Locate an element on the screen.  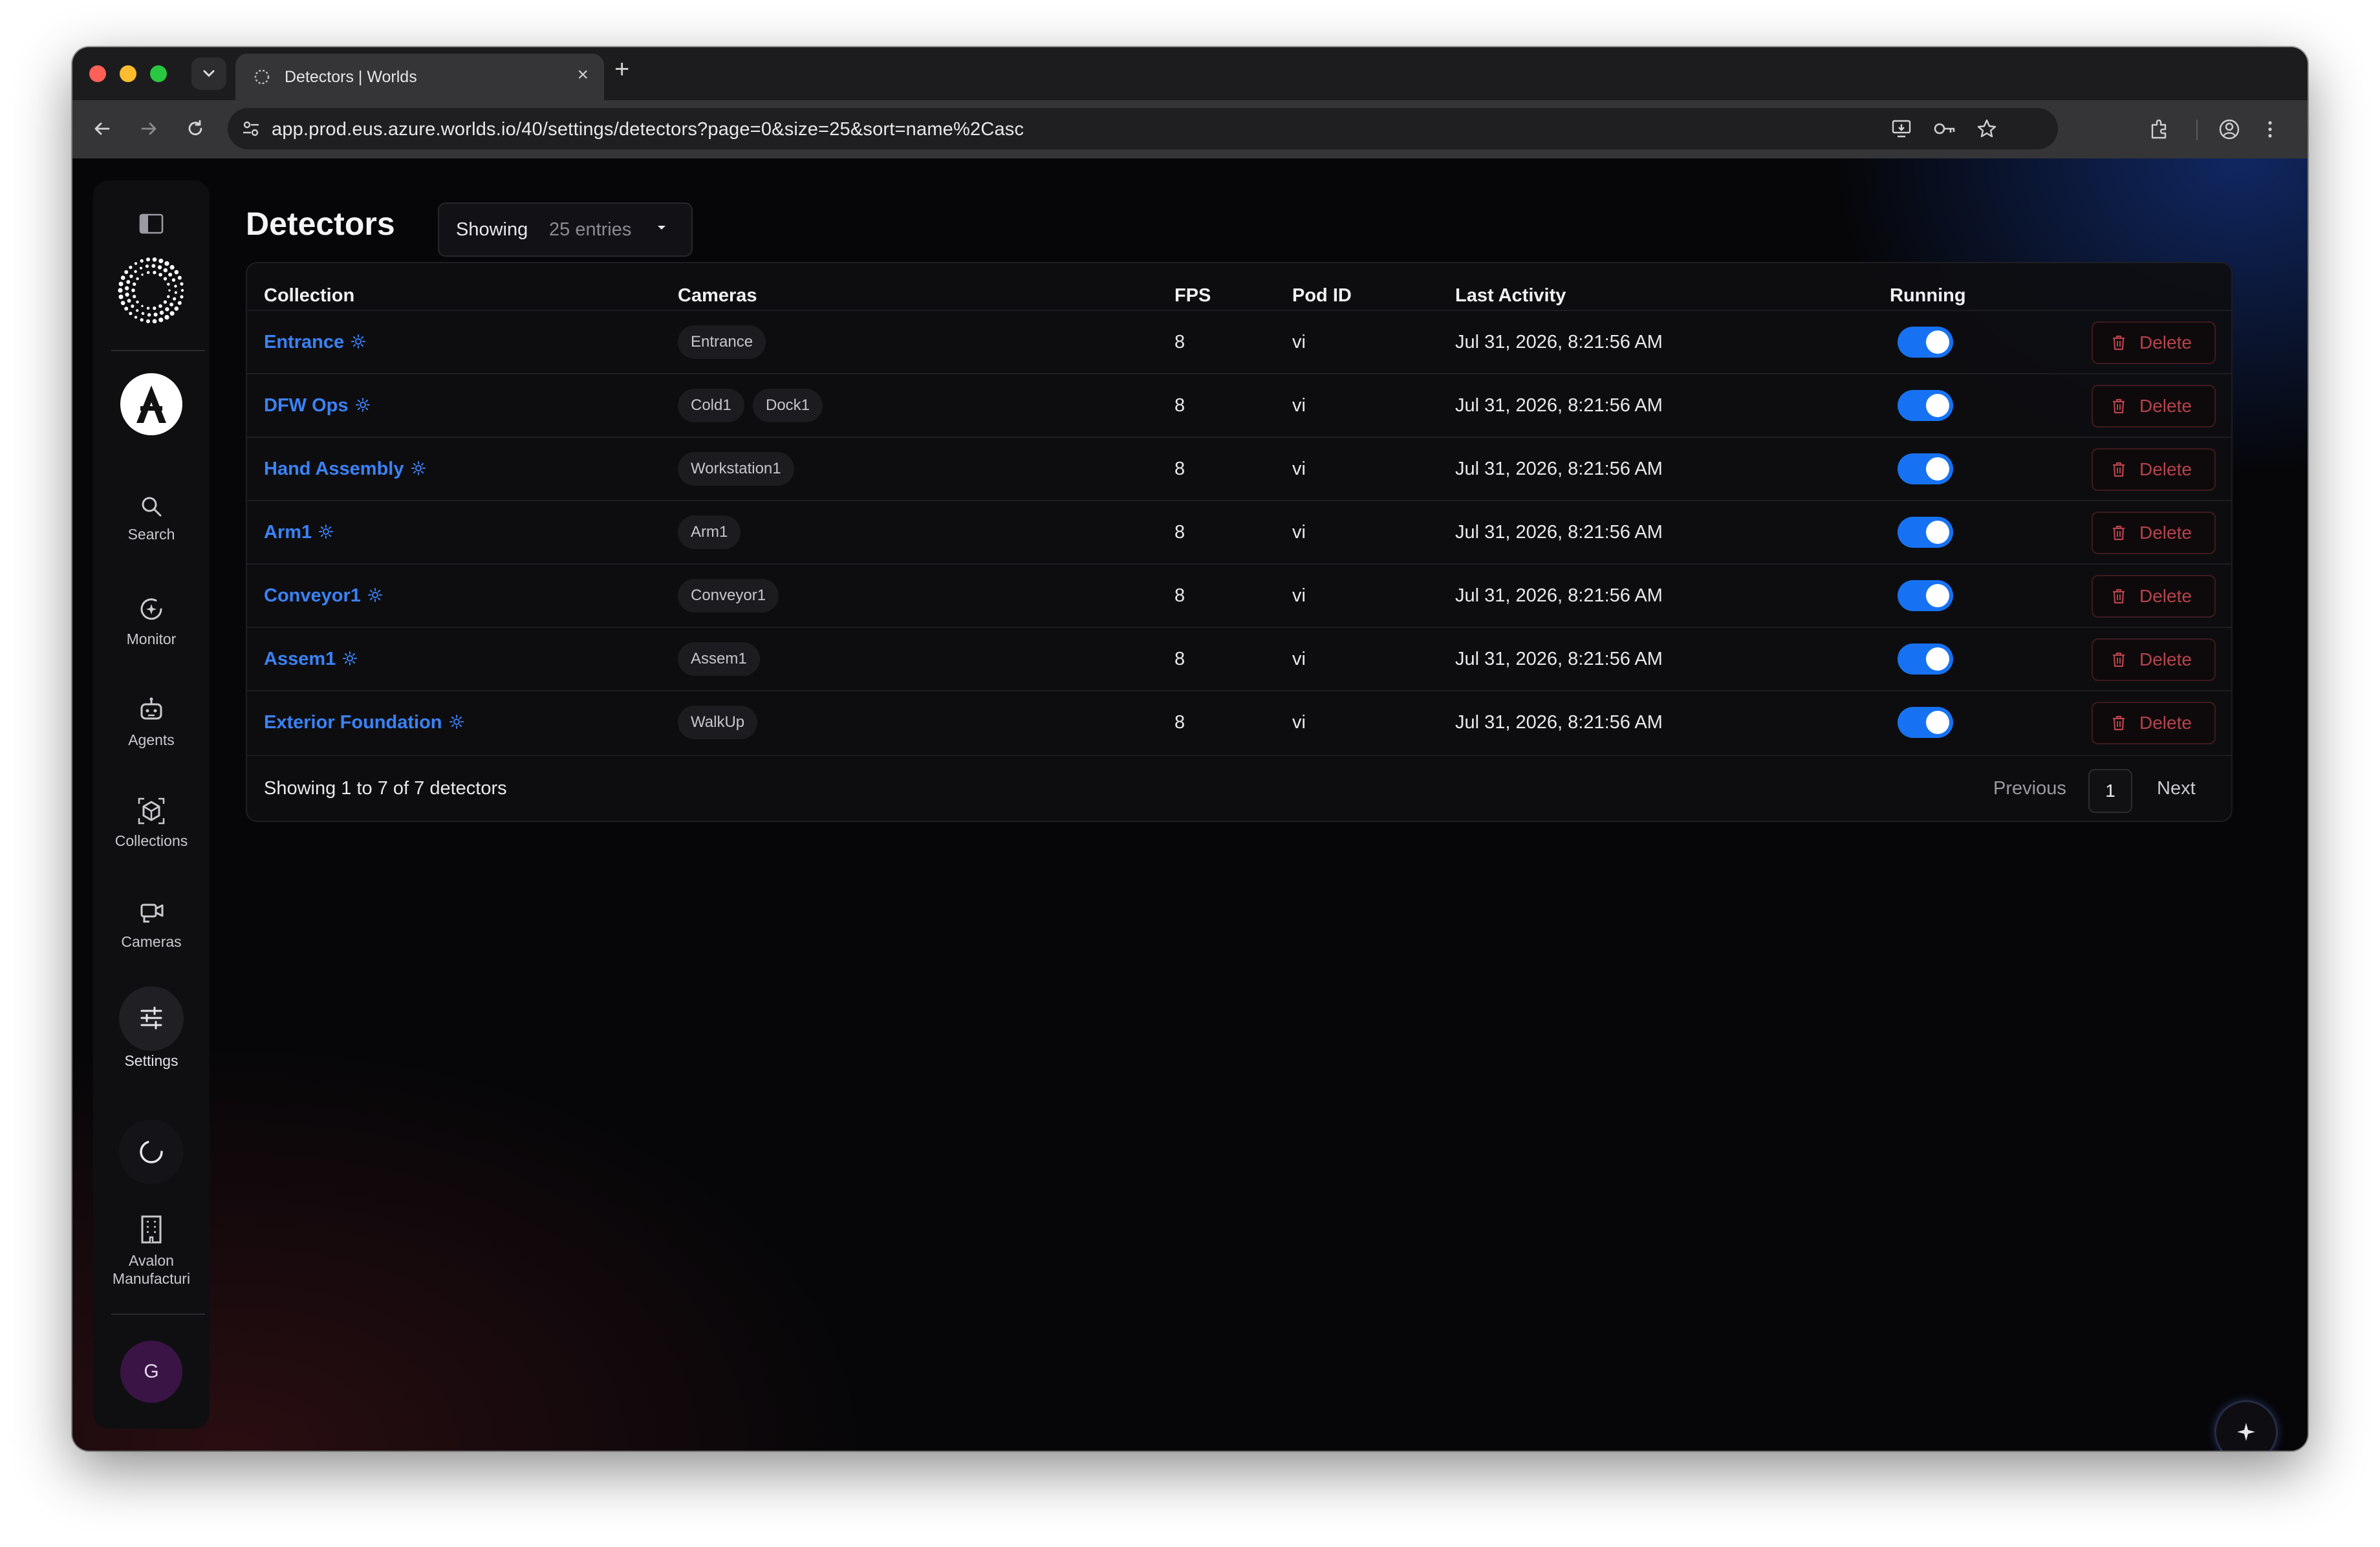
install-app-icon is located at coordinates (1902, 128).